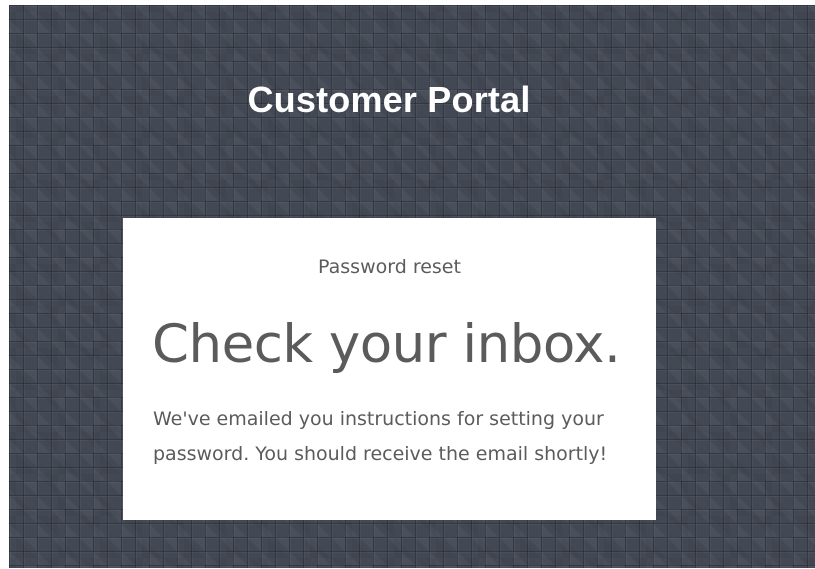 This screenshot has width=815, height=569. I want to click on card-label: Password reset, so click(389, 267).